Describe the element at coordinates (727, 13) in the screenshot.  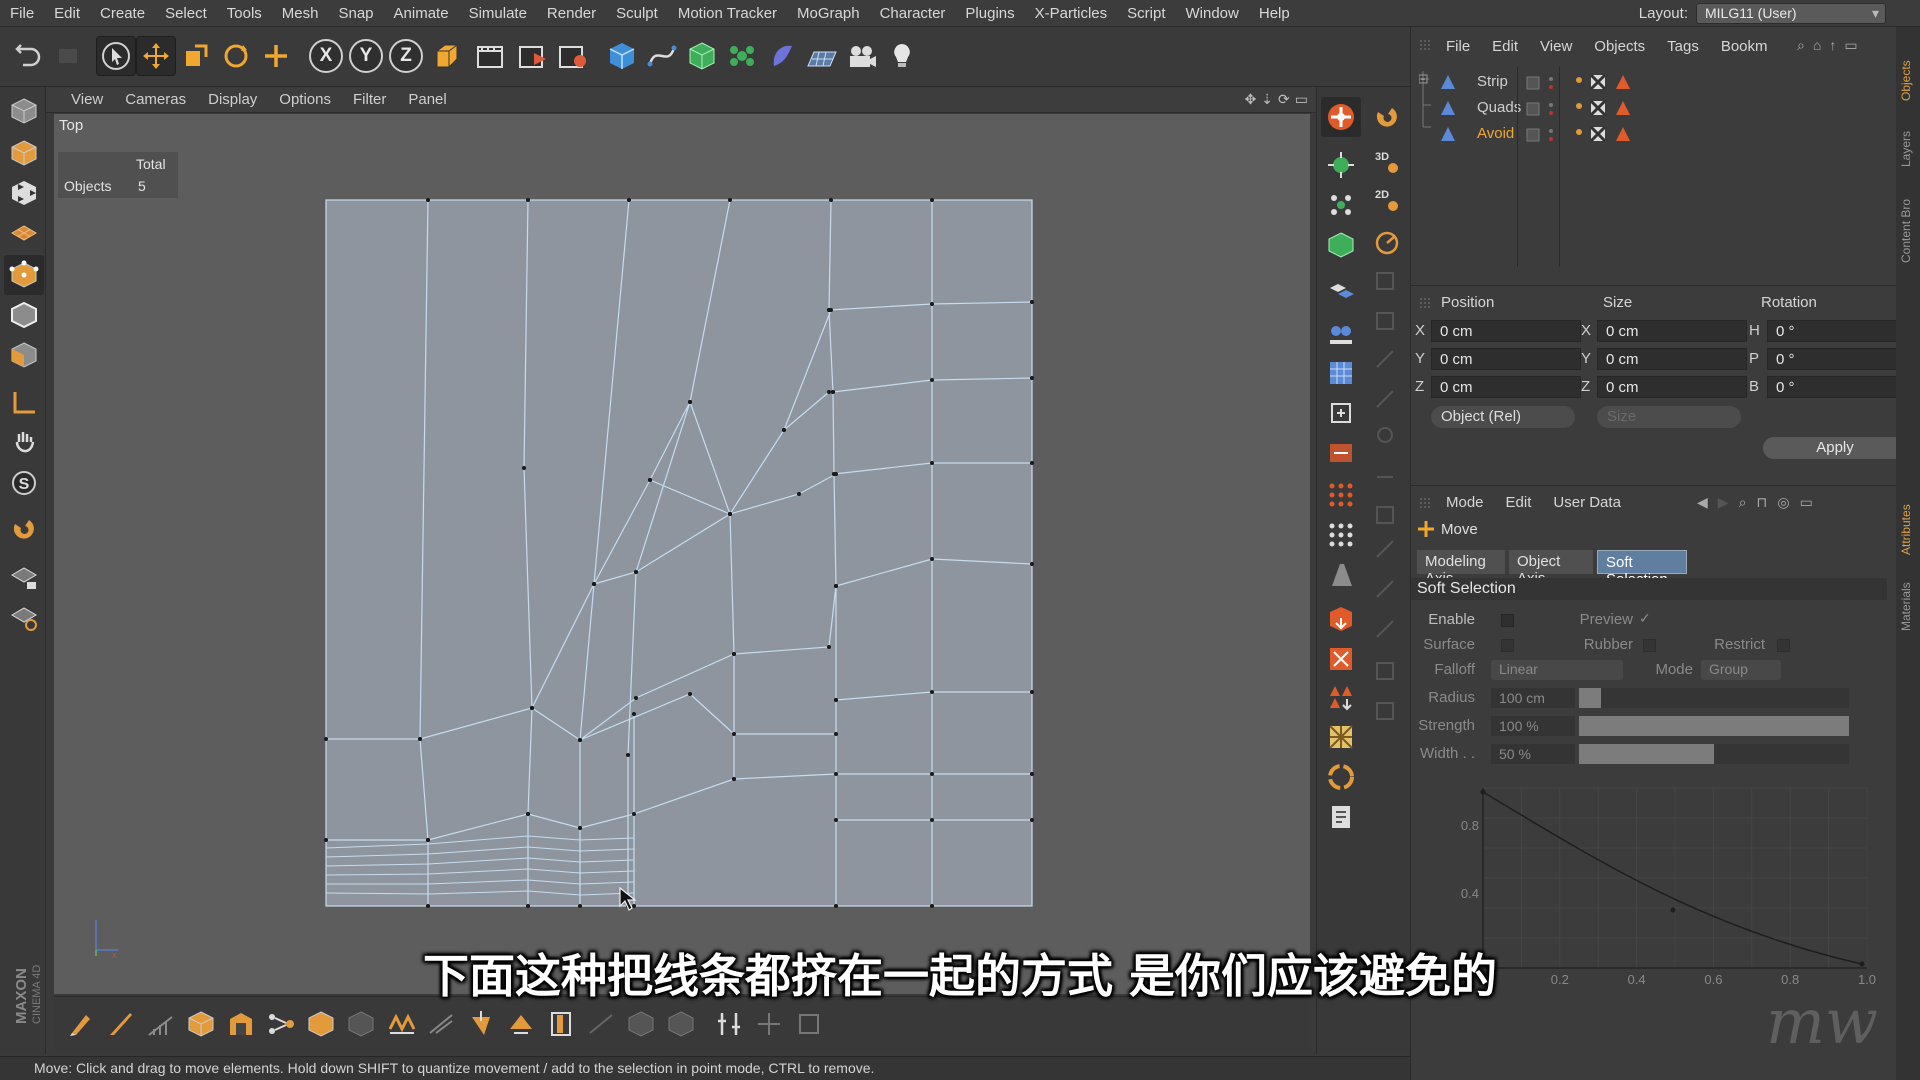
I see `menu-motion-tracker: Motion Tracker` at that location.